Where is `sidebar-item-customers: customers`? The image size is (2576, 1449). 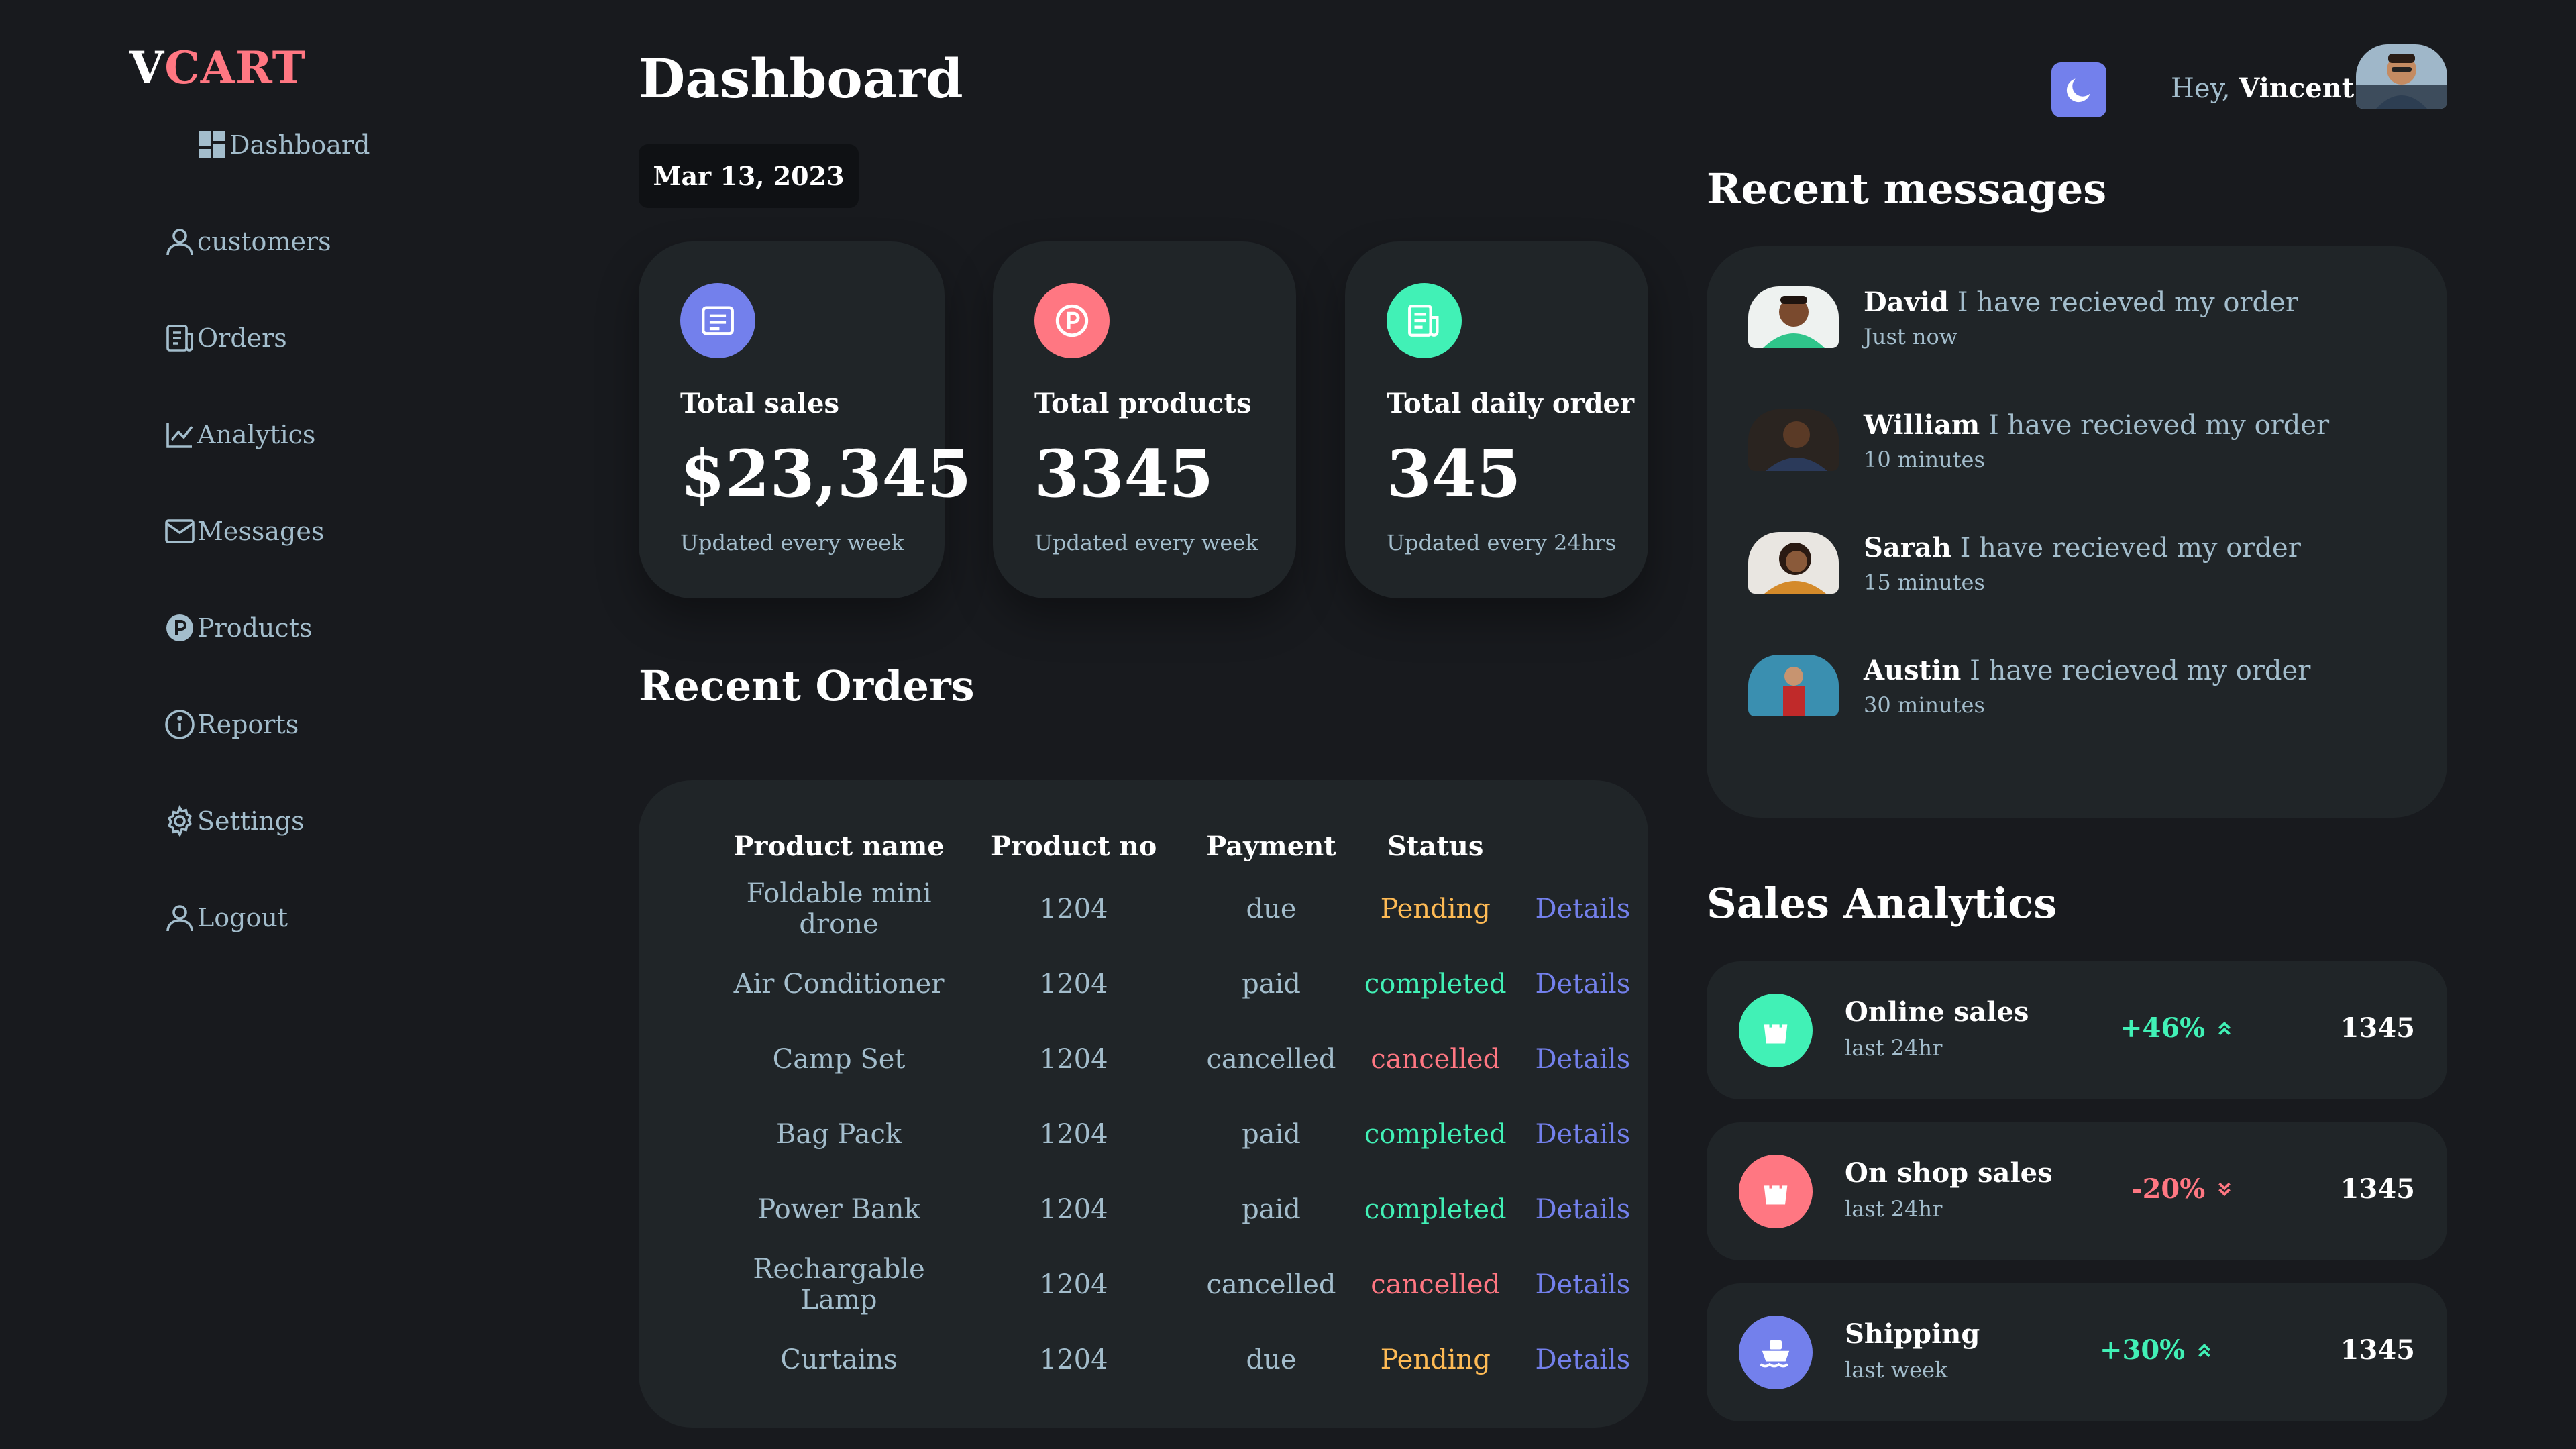
sidebar-item-customers: customers is located at coordinates (246, 241).